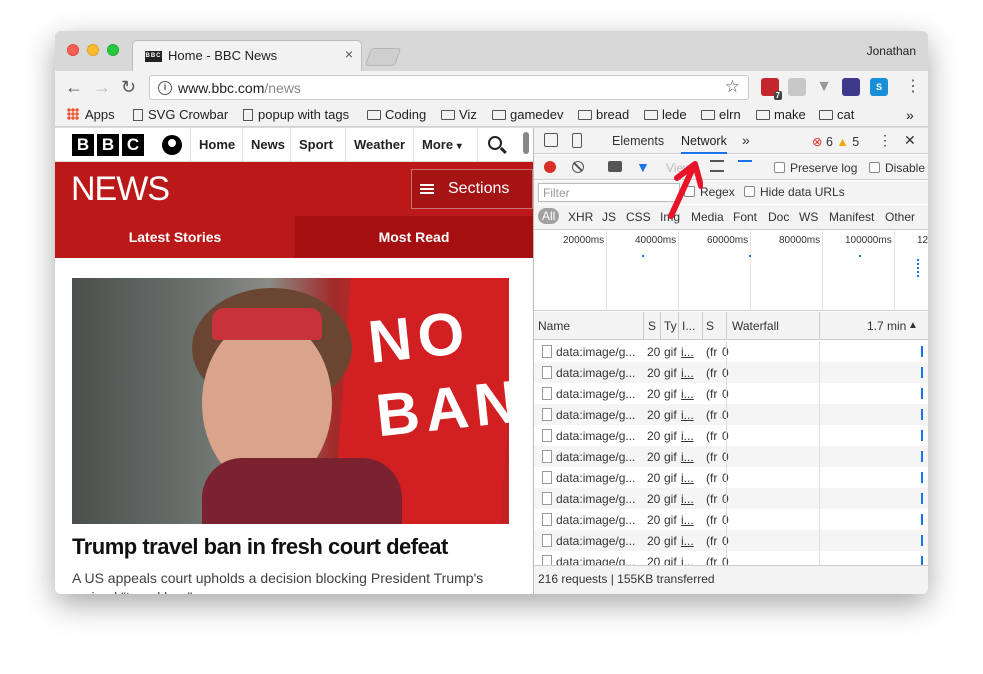 The height and width of the screenshot is (674, 983). What do you see at coordinates (93, 50) in the screenshot?
I see `minimize-window-button` at bounding box center [93, 50].